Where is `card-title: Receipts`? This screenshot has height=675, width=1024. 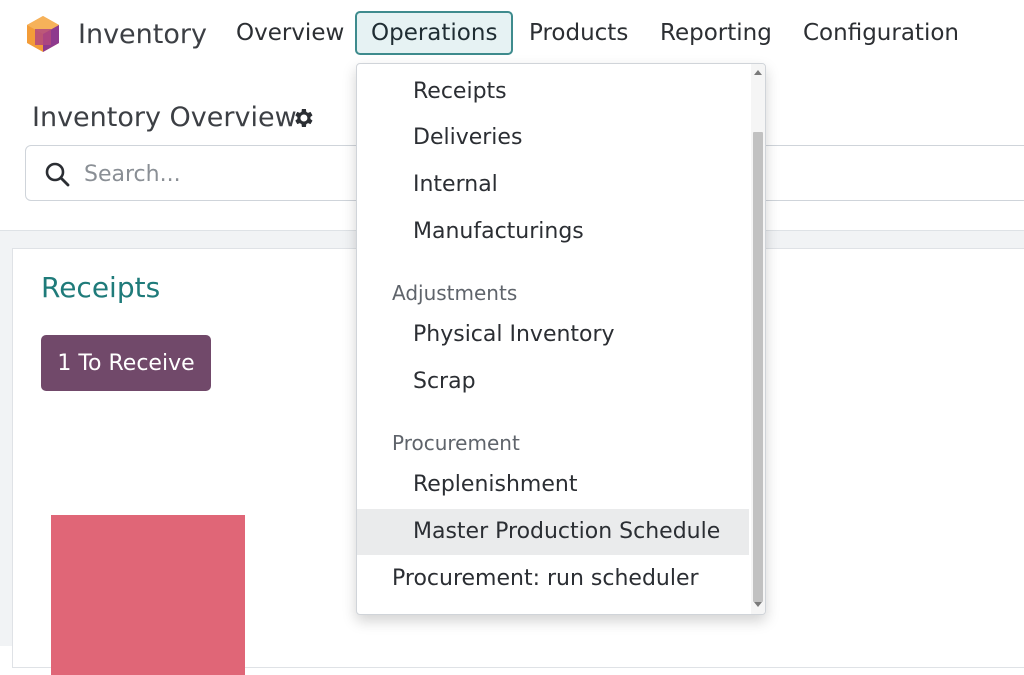
card-title: Receipts is located at coordinates (100, 288).